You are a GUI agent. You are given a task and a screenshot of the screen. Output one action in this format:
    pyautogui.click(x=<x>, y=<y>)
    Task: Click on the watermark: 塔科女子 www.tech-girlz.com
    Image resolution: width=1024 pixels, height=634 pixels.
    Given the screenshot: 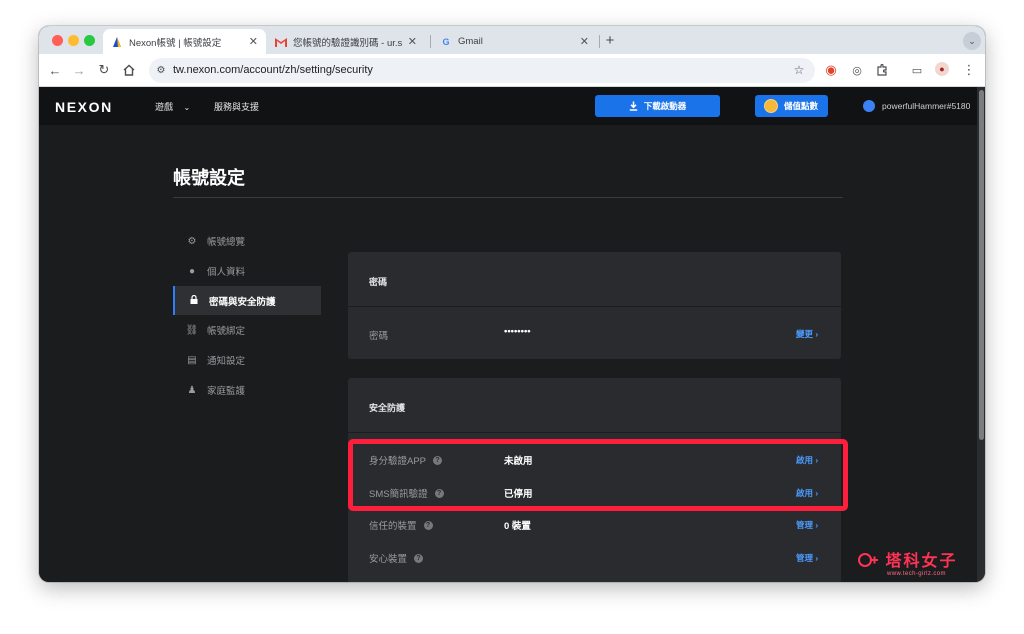 What is the action you would take?
    pyautogui.click(x=907, y=562)
    